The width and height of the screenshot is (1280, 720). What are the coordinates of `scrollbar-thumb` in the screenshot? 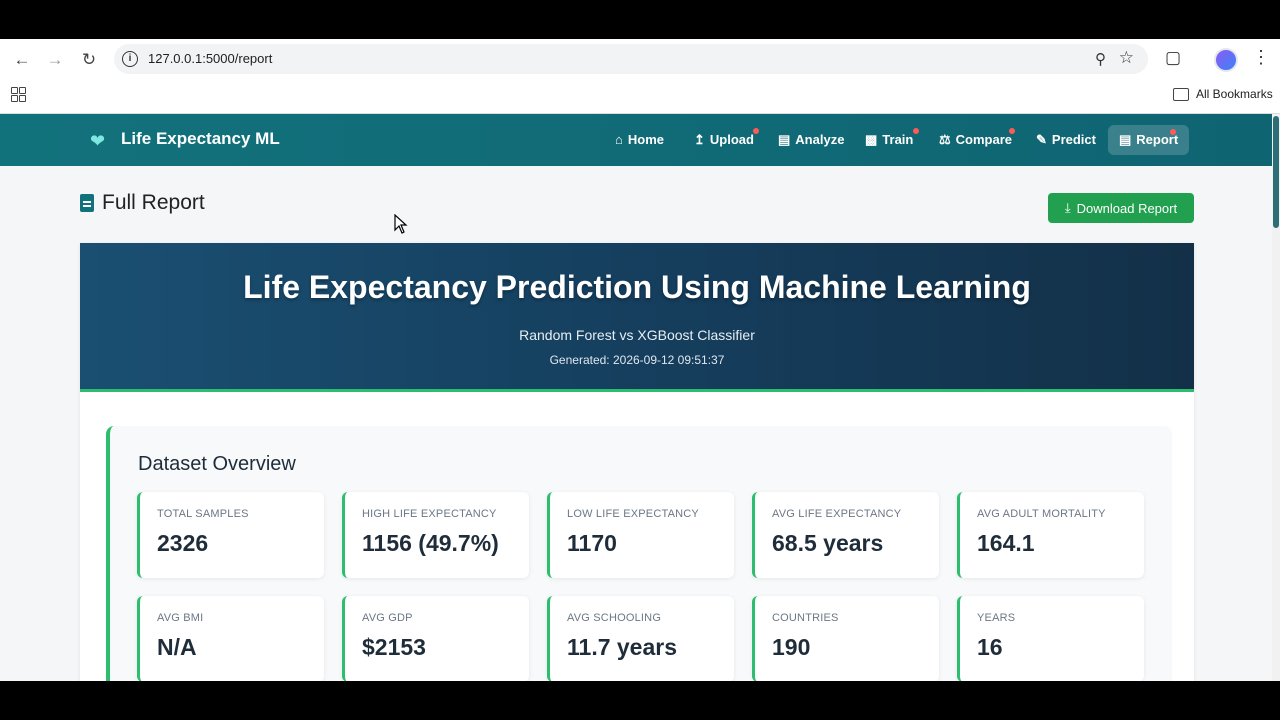 It's located at (1276, 172).